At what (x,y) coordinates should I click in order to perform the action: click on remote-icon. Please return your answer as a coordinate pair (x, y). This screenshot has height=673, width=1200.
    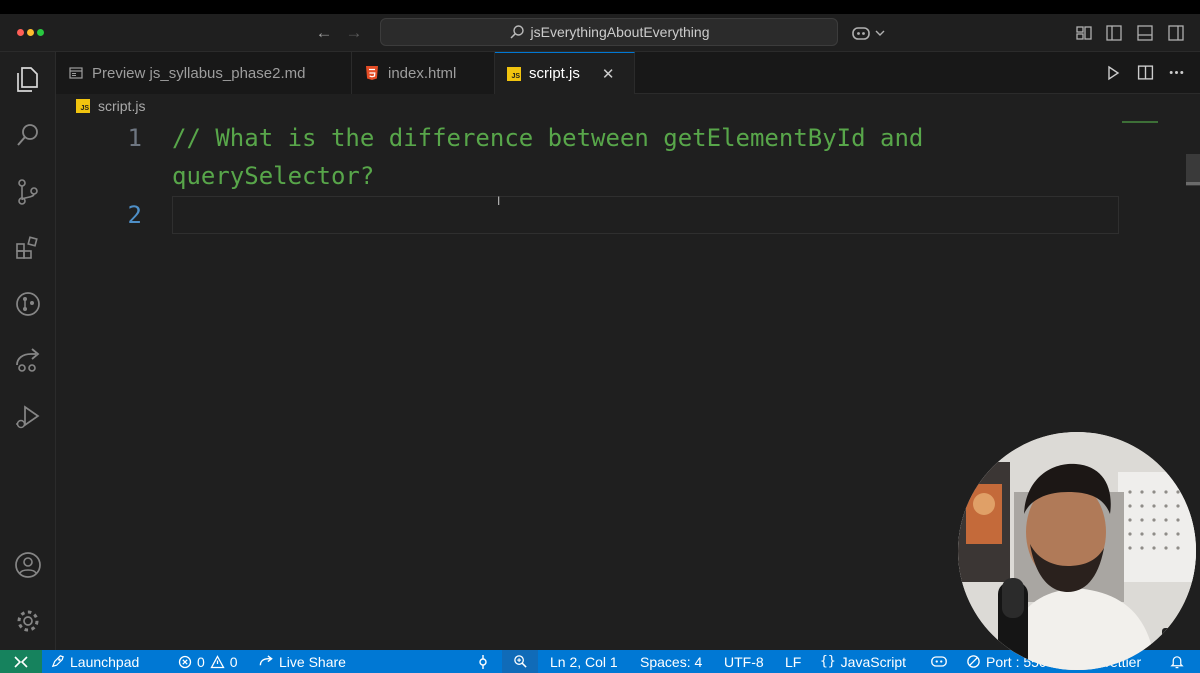
    Looking at the image, I should click on (21, 661).